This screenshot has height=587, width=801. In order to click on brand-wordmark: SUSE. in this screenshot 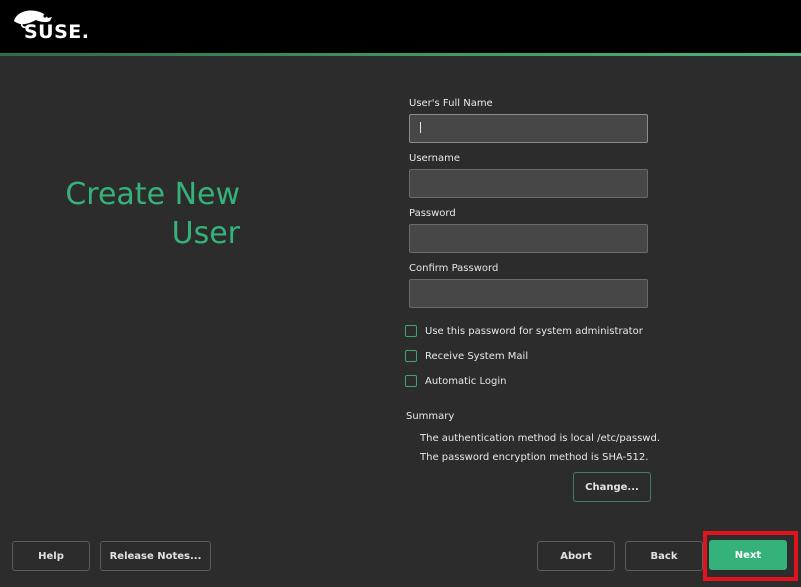, I will do `click(57, 32)`.